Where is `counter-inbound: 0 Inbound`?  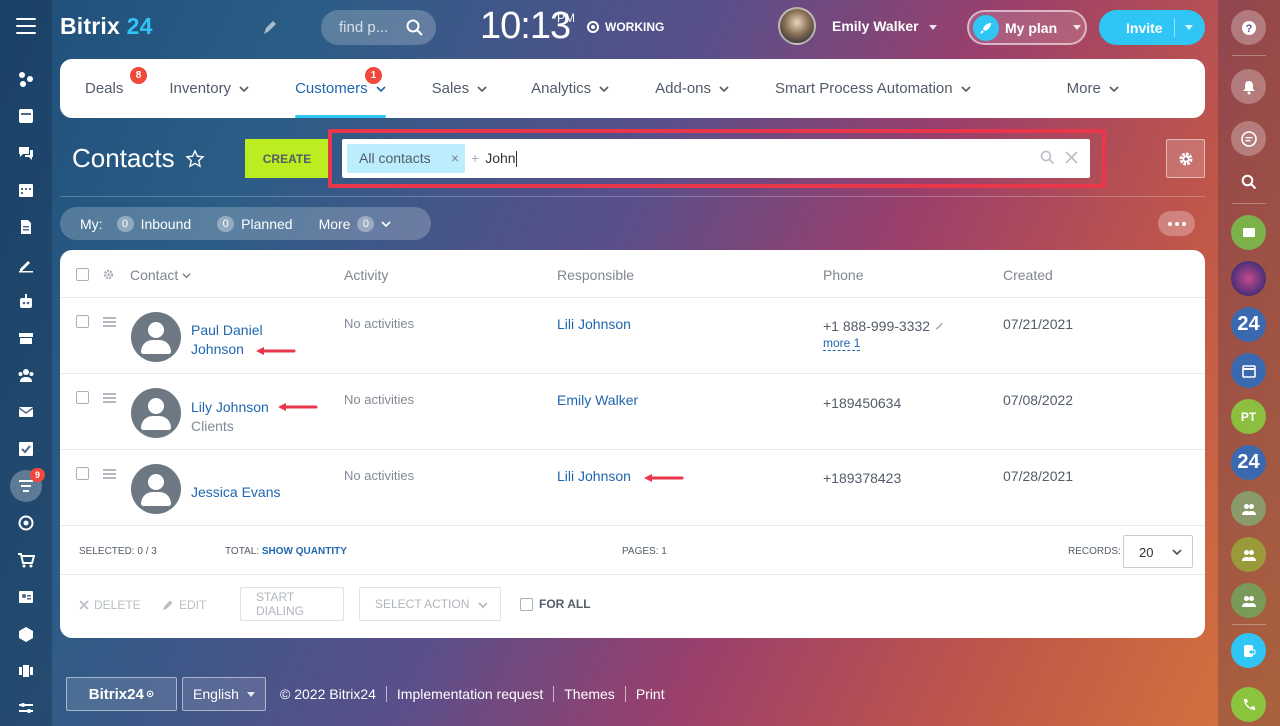
counter-inbound: 0 Inbound is located at coordinates (153, 223).